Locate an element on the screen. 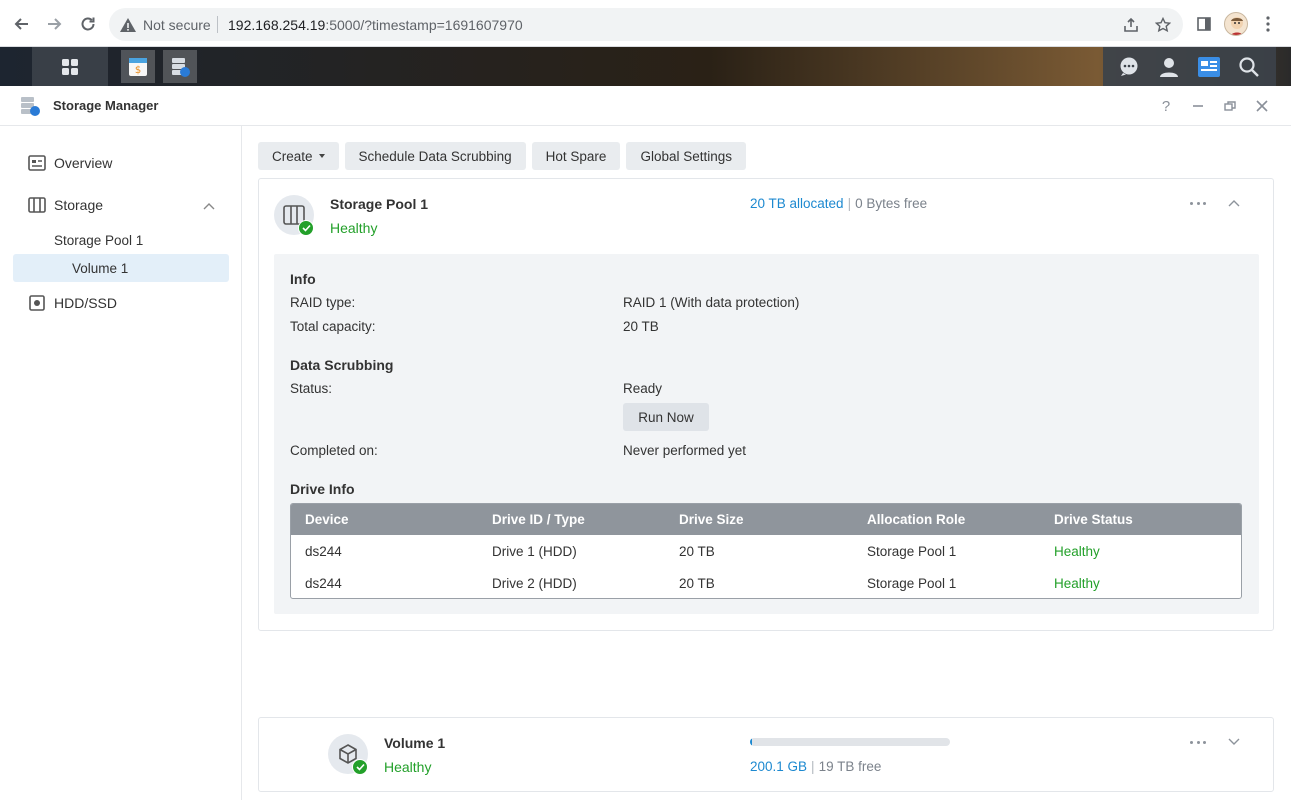 This screenshot has width=1291, height=800. main-menu-button is located at coordinates (70, 66).